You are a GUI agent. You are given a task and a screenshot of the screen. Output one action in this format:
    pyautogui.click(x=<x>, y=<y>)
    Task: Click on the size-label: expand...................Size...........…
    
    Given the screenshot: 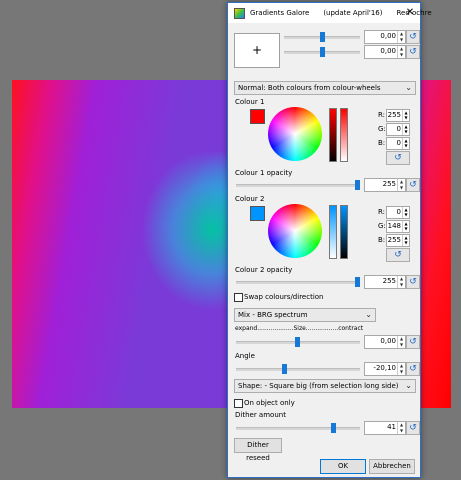 What is the action you would take?
    pyautogui.click(x=299, y=328)
    